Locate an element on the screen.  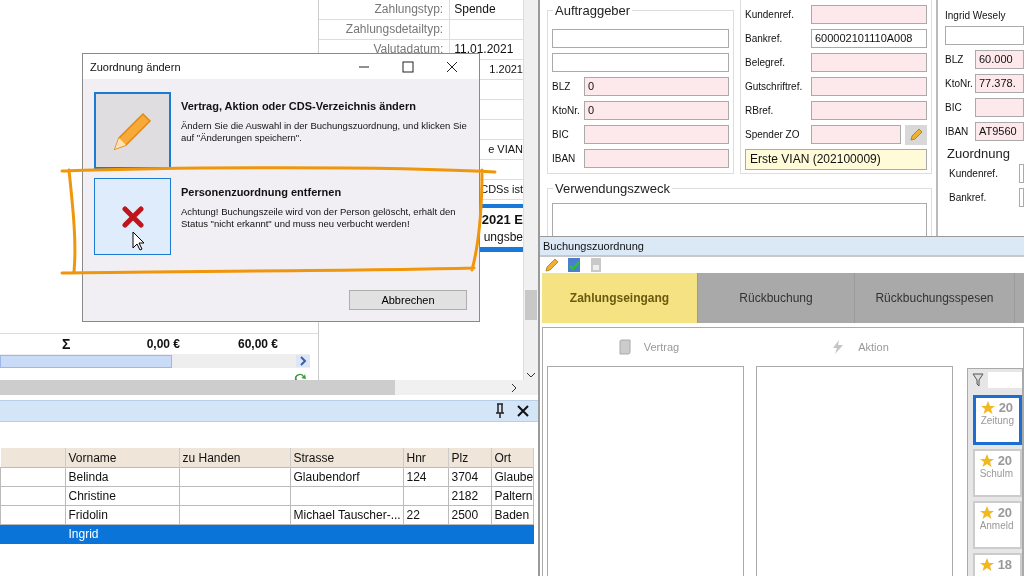
notice-text: ungsbe is located at coordinates (503, 237).